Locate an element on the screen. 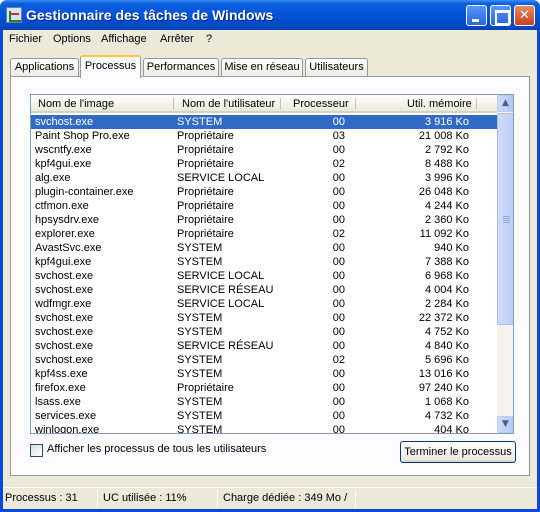 The width and height of the screenshot is (540, 512). process-row: firefox.exe Propriétaire 00 97 240 Ko is located at coordinates (264, 388).